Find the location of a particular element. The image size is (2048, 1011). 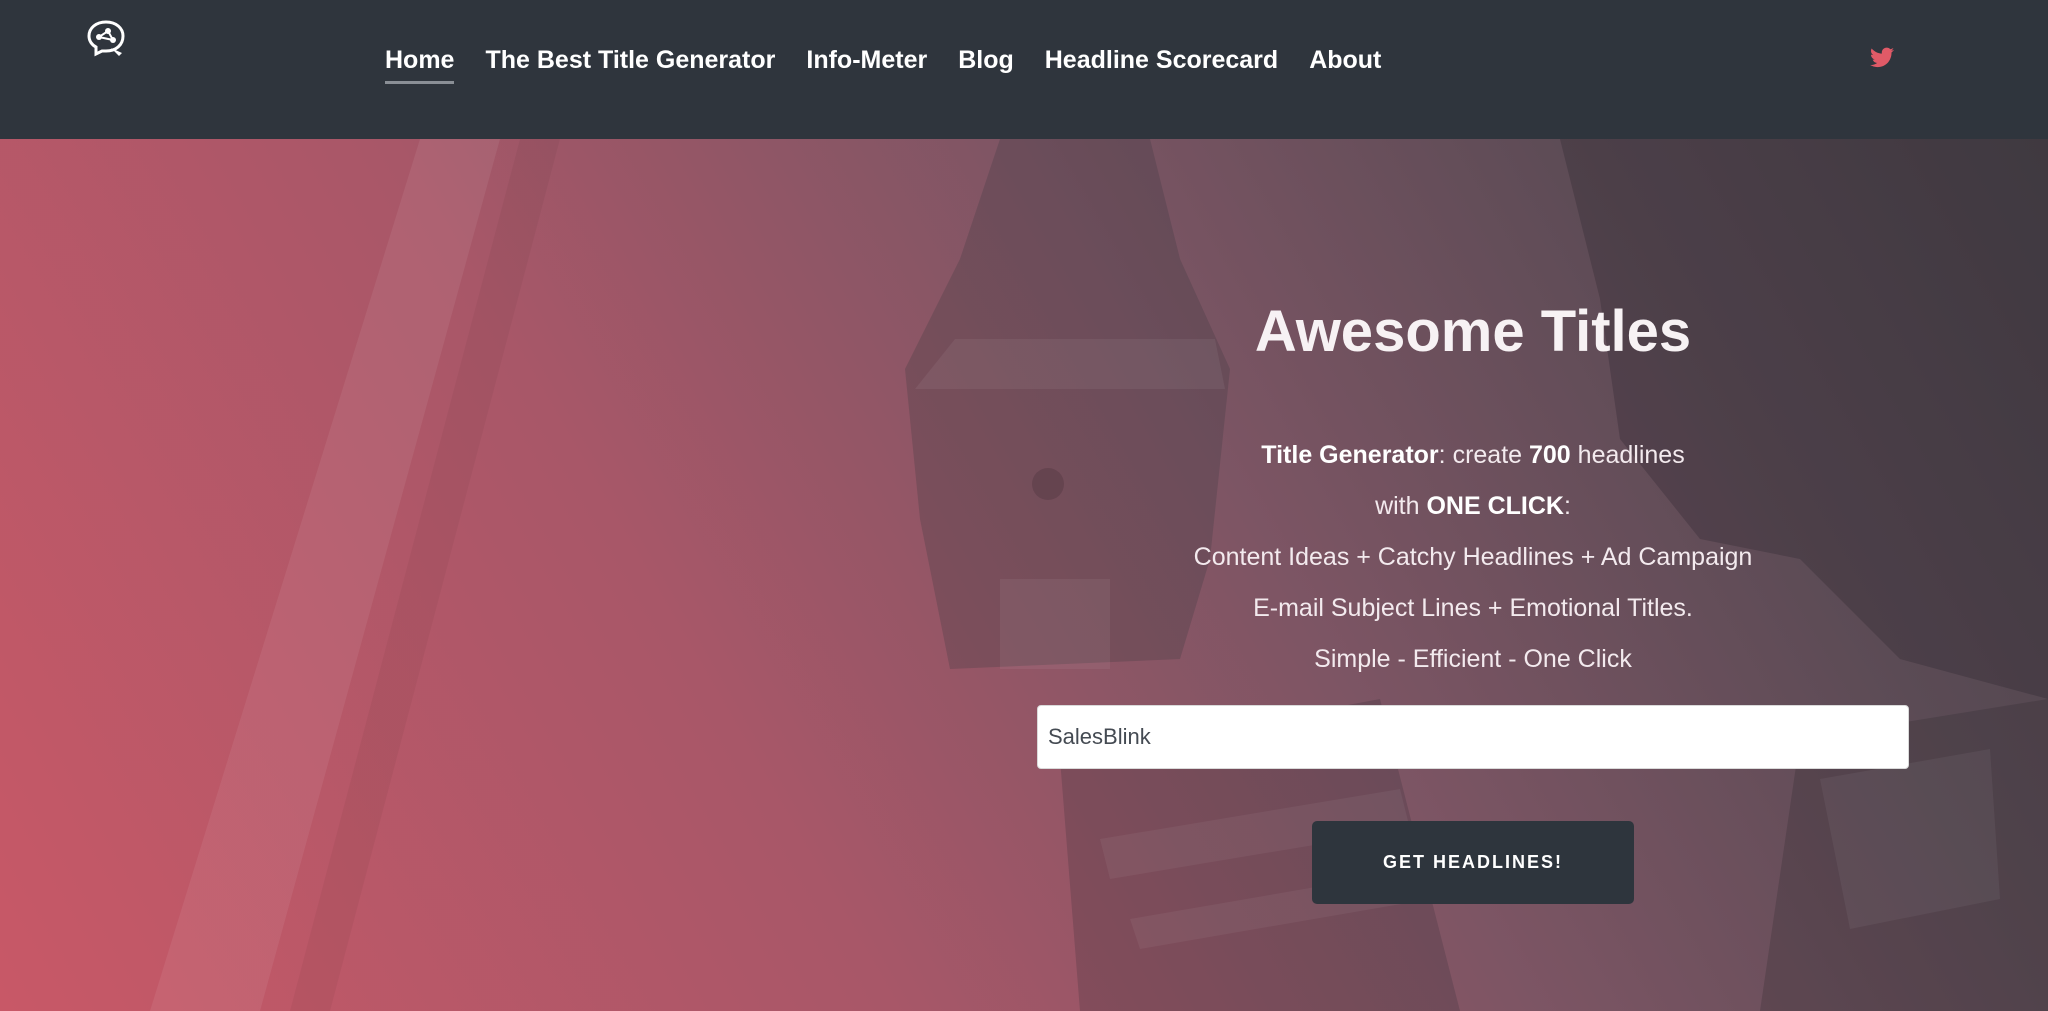

hero-line-2-text: with is located at coordinates (1401, 506).